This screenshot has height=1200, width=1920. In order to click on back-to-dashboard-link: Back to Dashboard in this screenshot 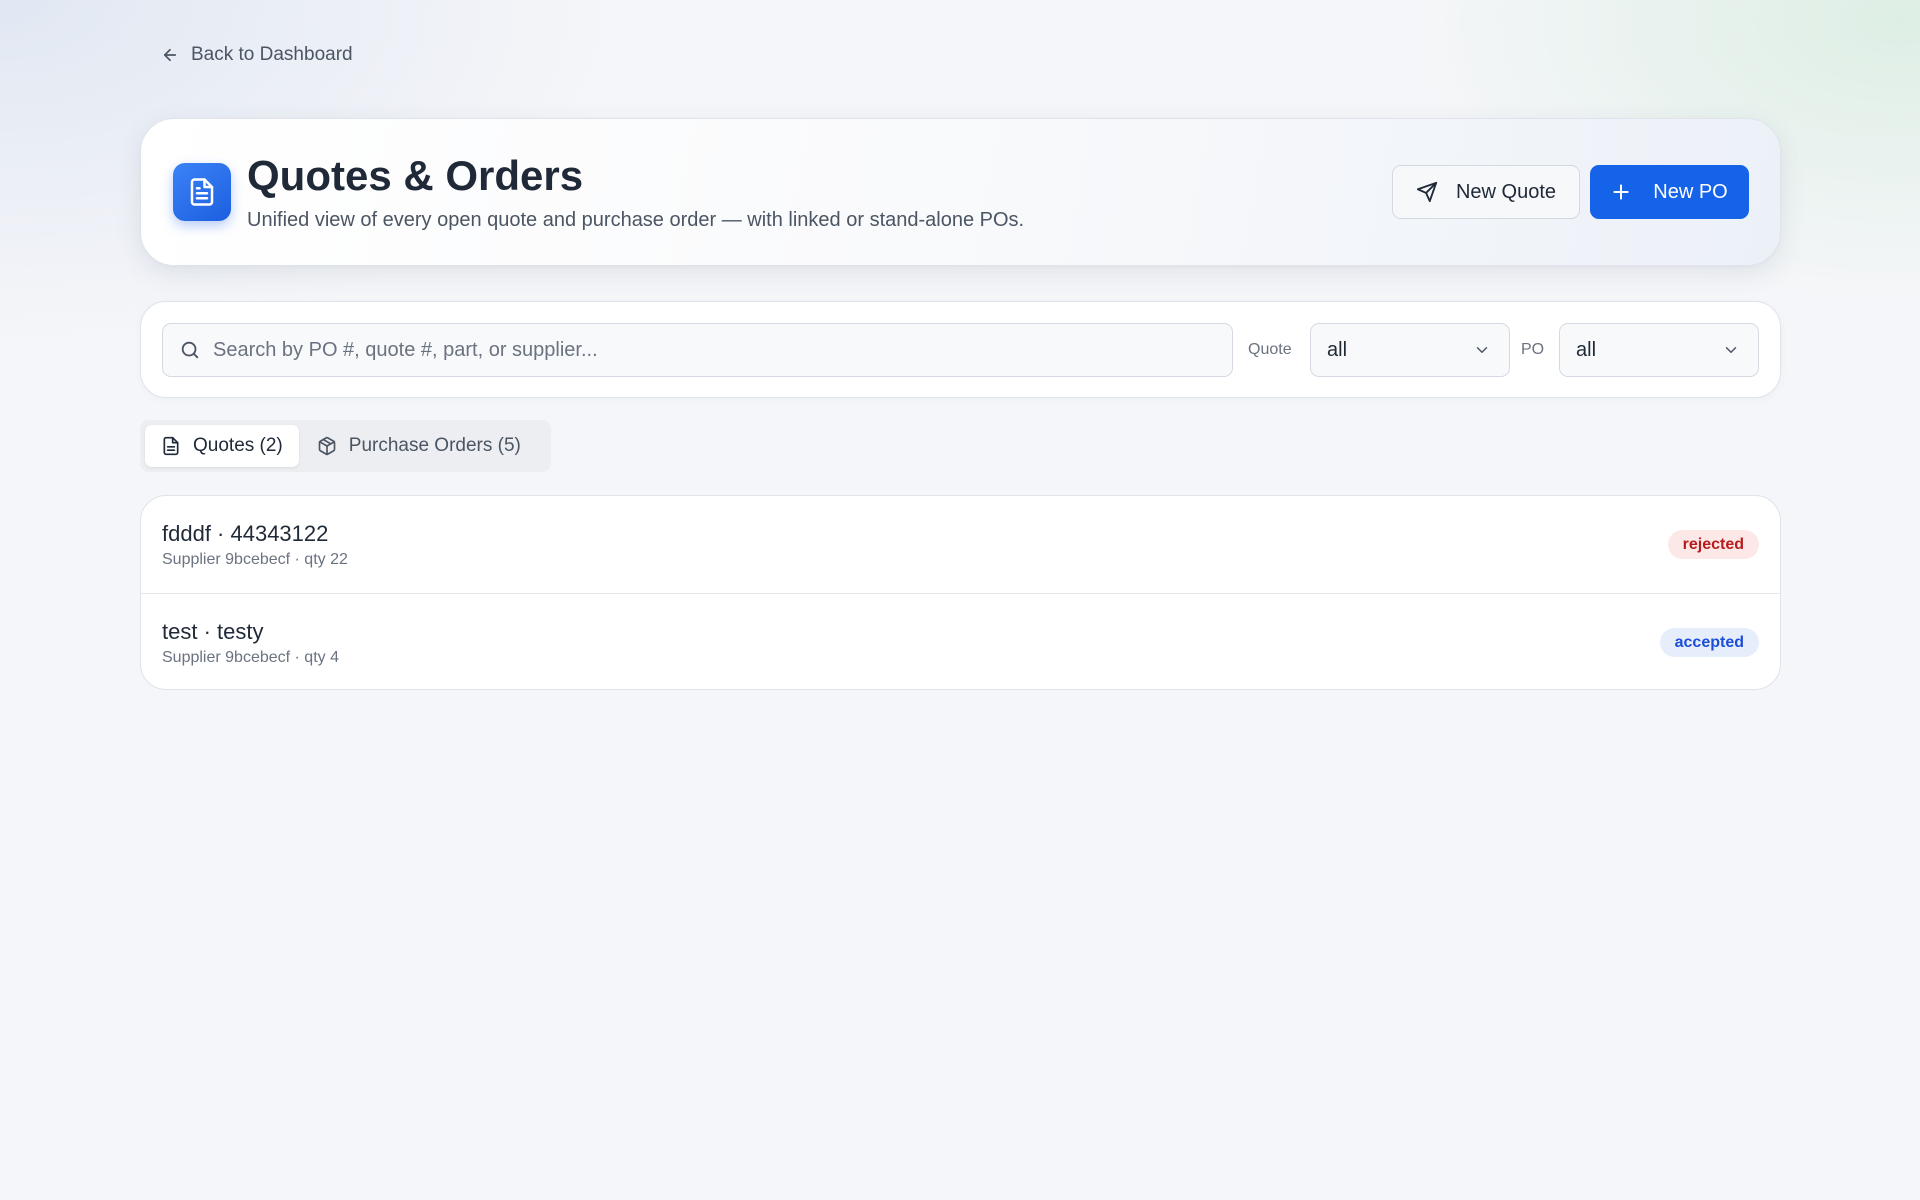, I will do `click(257, 55)`.